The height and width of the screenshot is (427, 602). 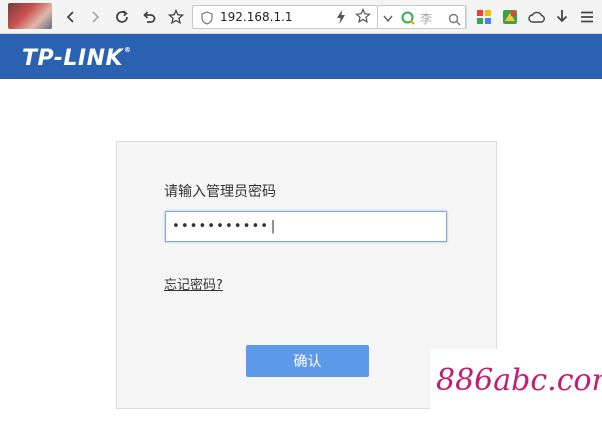 I want to click on cloud-icon, so click(x=537, y=17).